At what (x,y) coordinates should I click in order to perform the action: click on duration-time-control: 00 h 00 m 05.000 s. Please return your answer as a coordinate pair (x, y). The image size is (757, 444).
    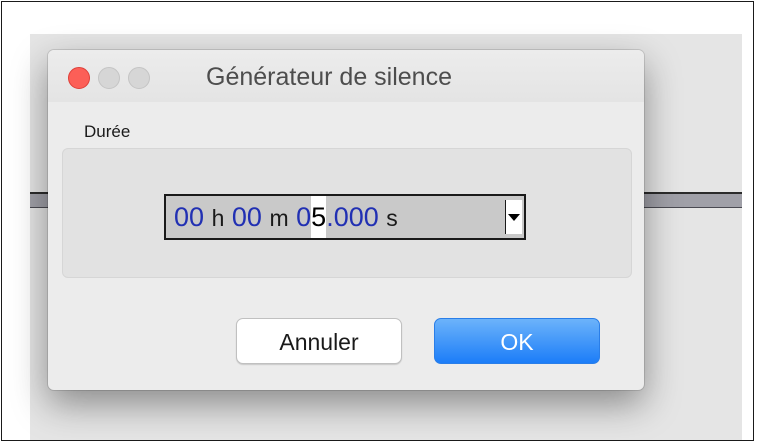
    Looking at the image, I should click on (345, 217).